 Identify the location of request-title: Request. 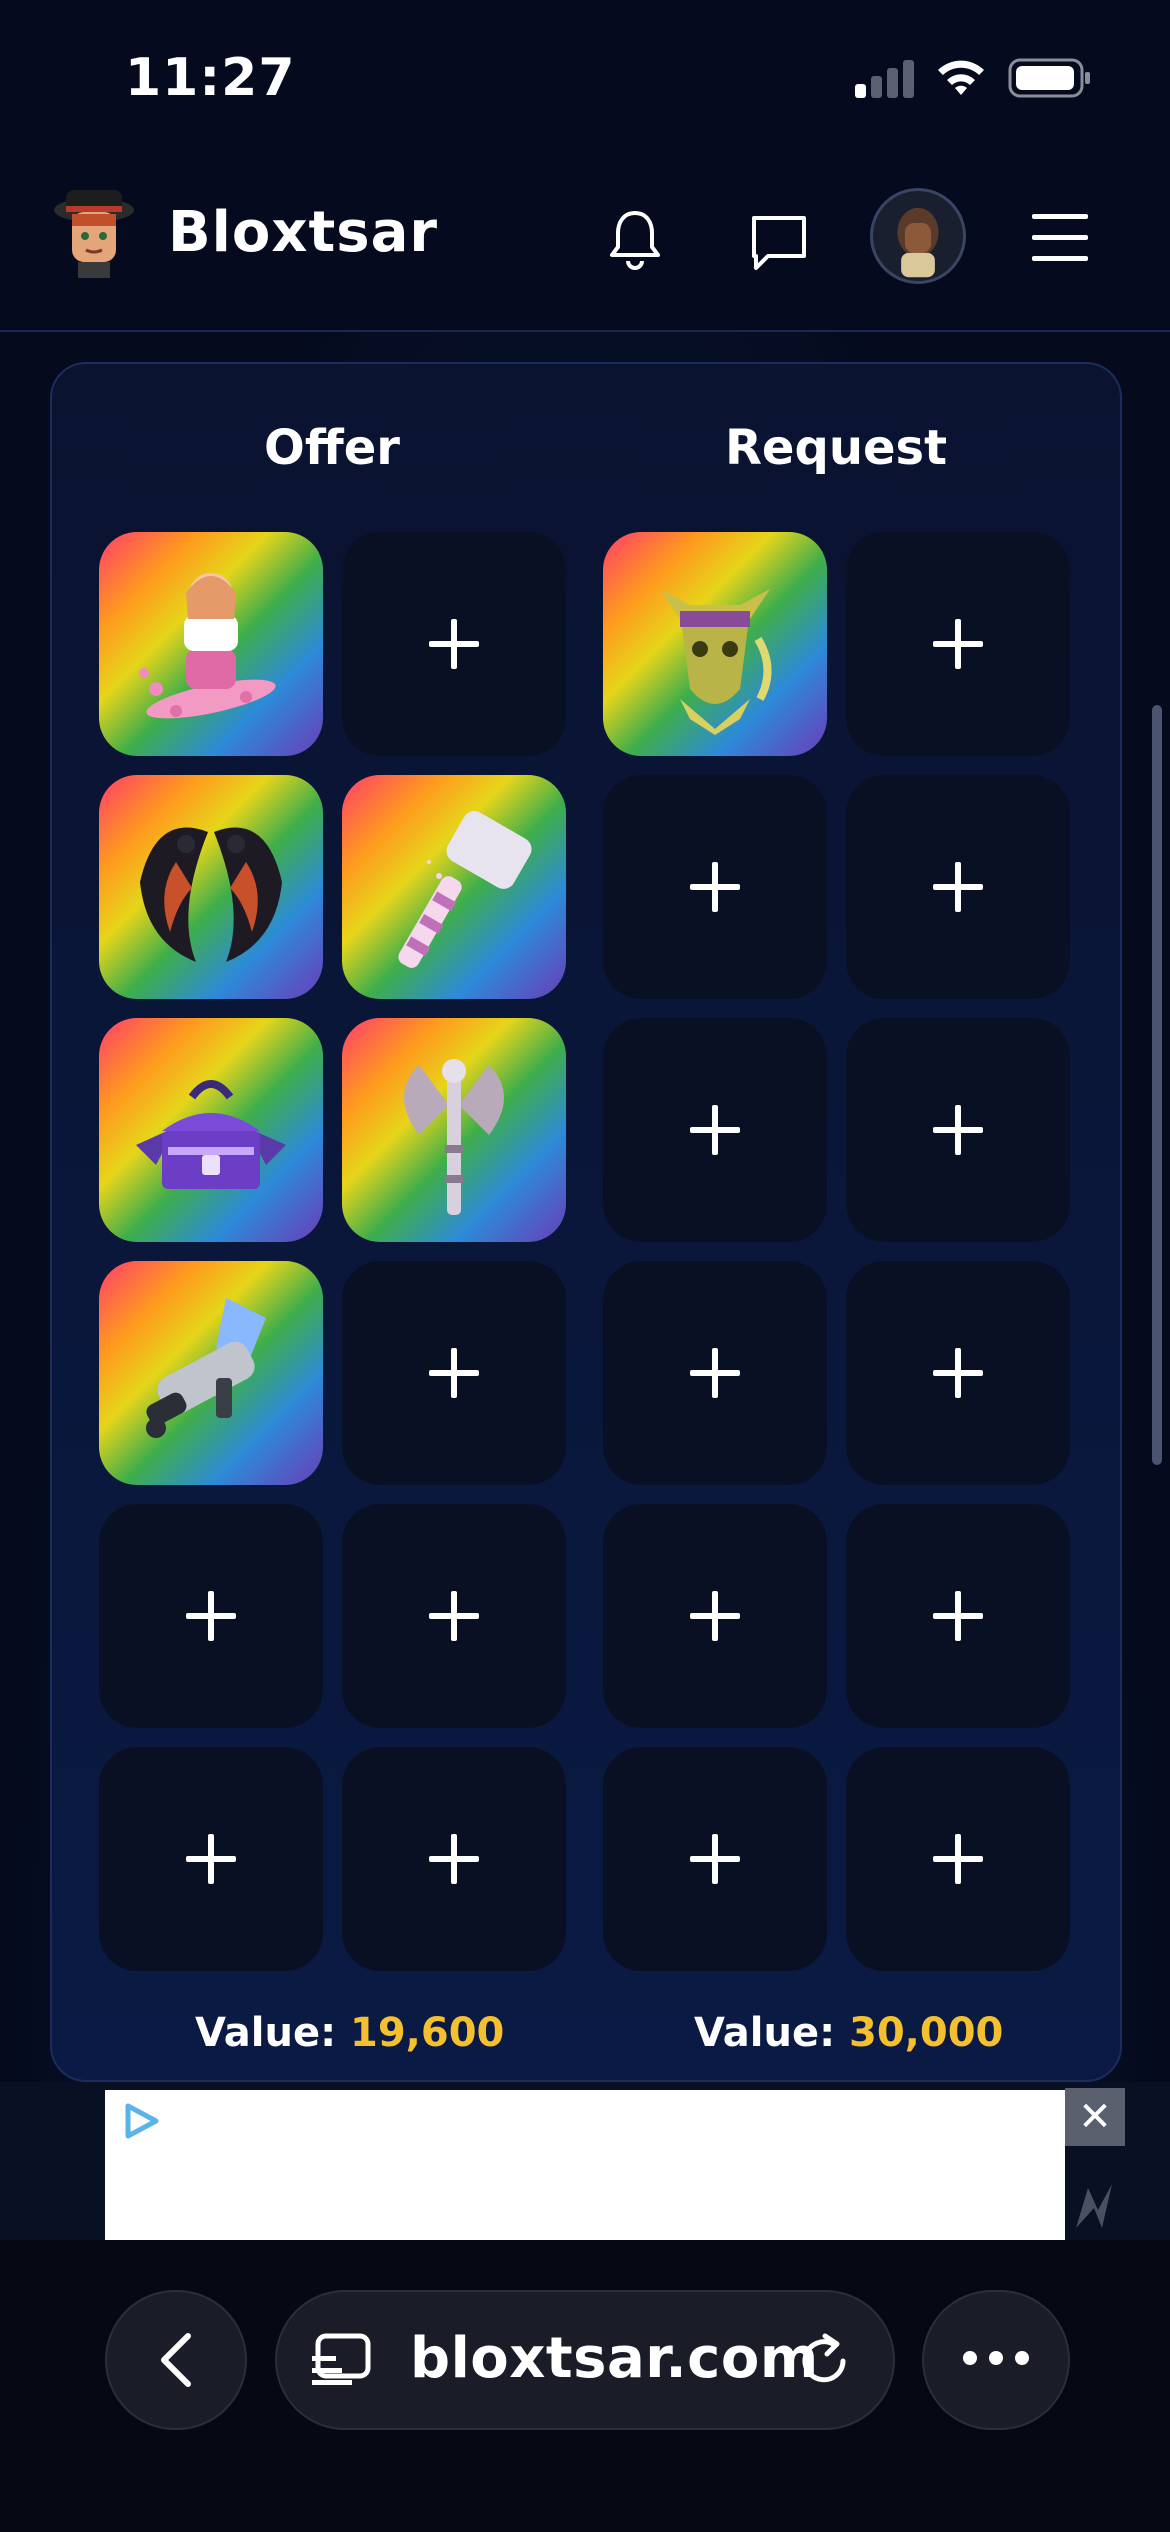
(836, 448).